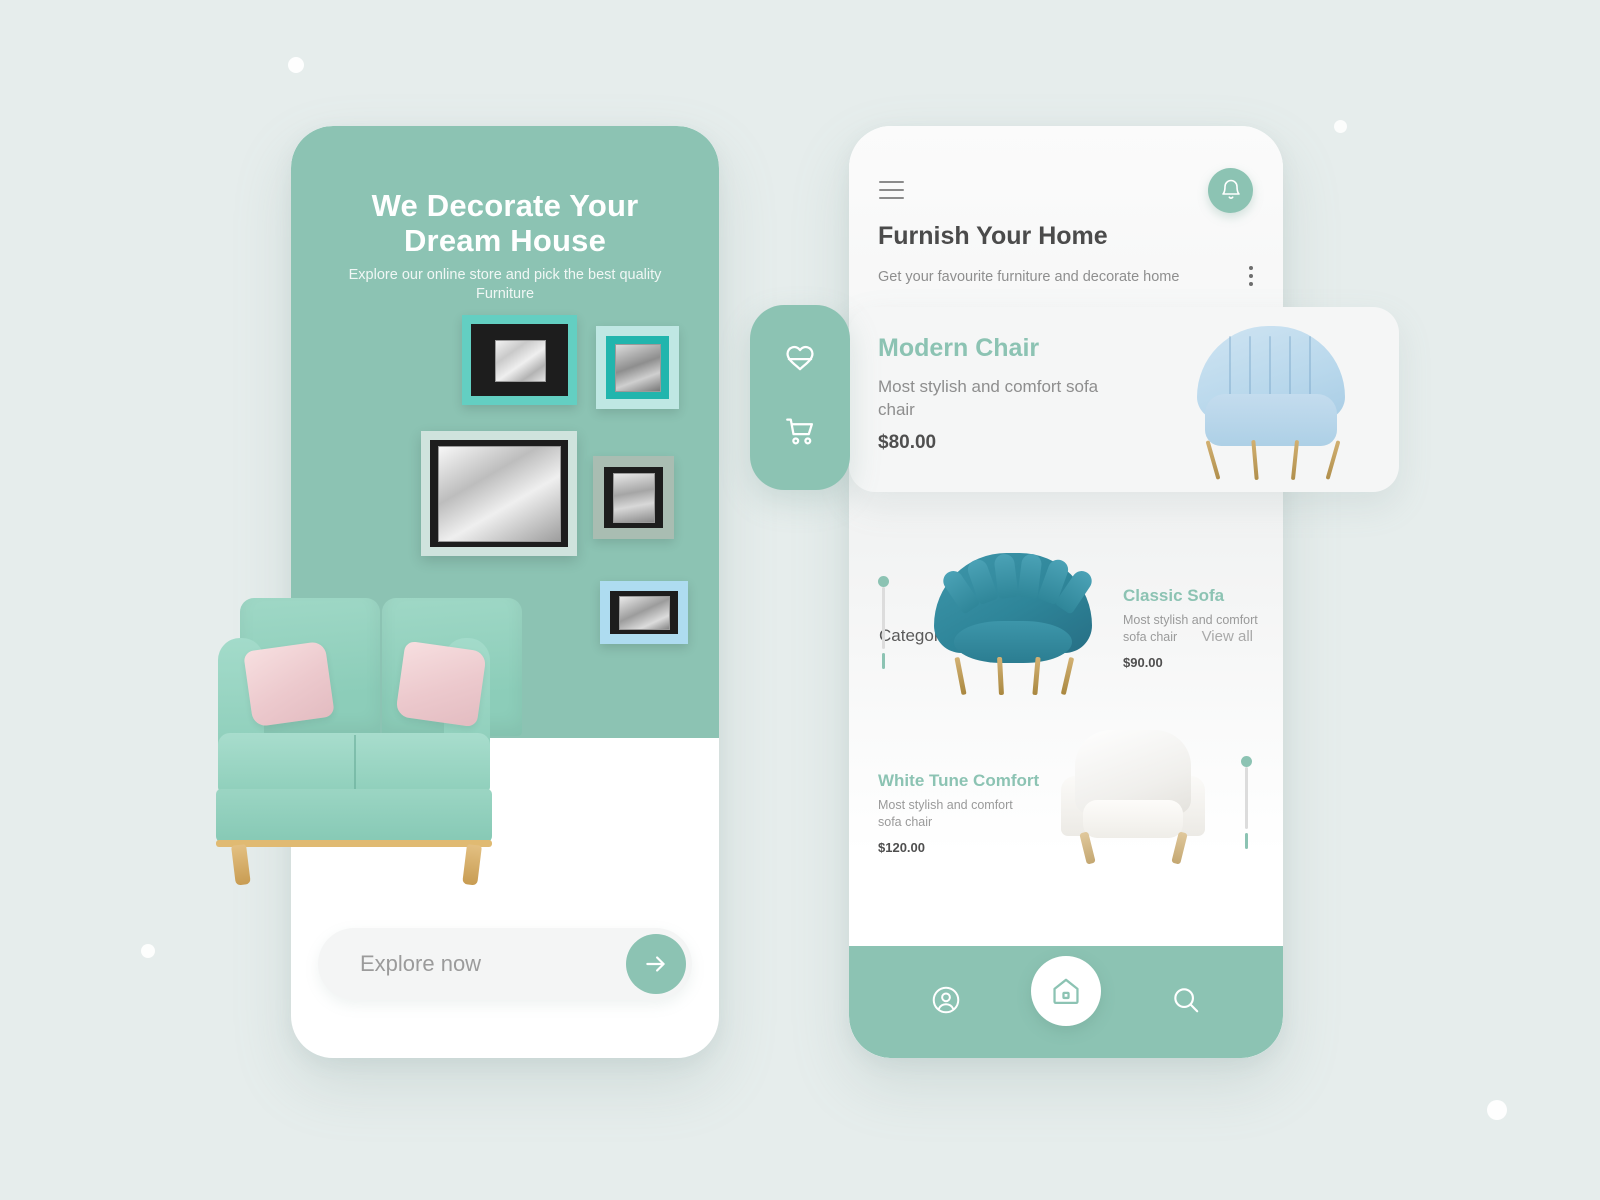  What do you see at coordinates (800, 433) in the screenshot?
I see `cart-icon` at bounding box center [800, 433].